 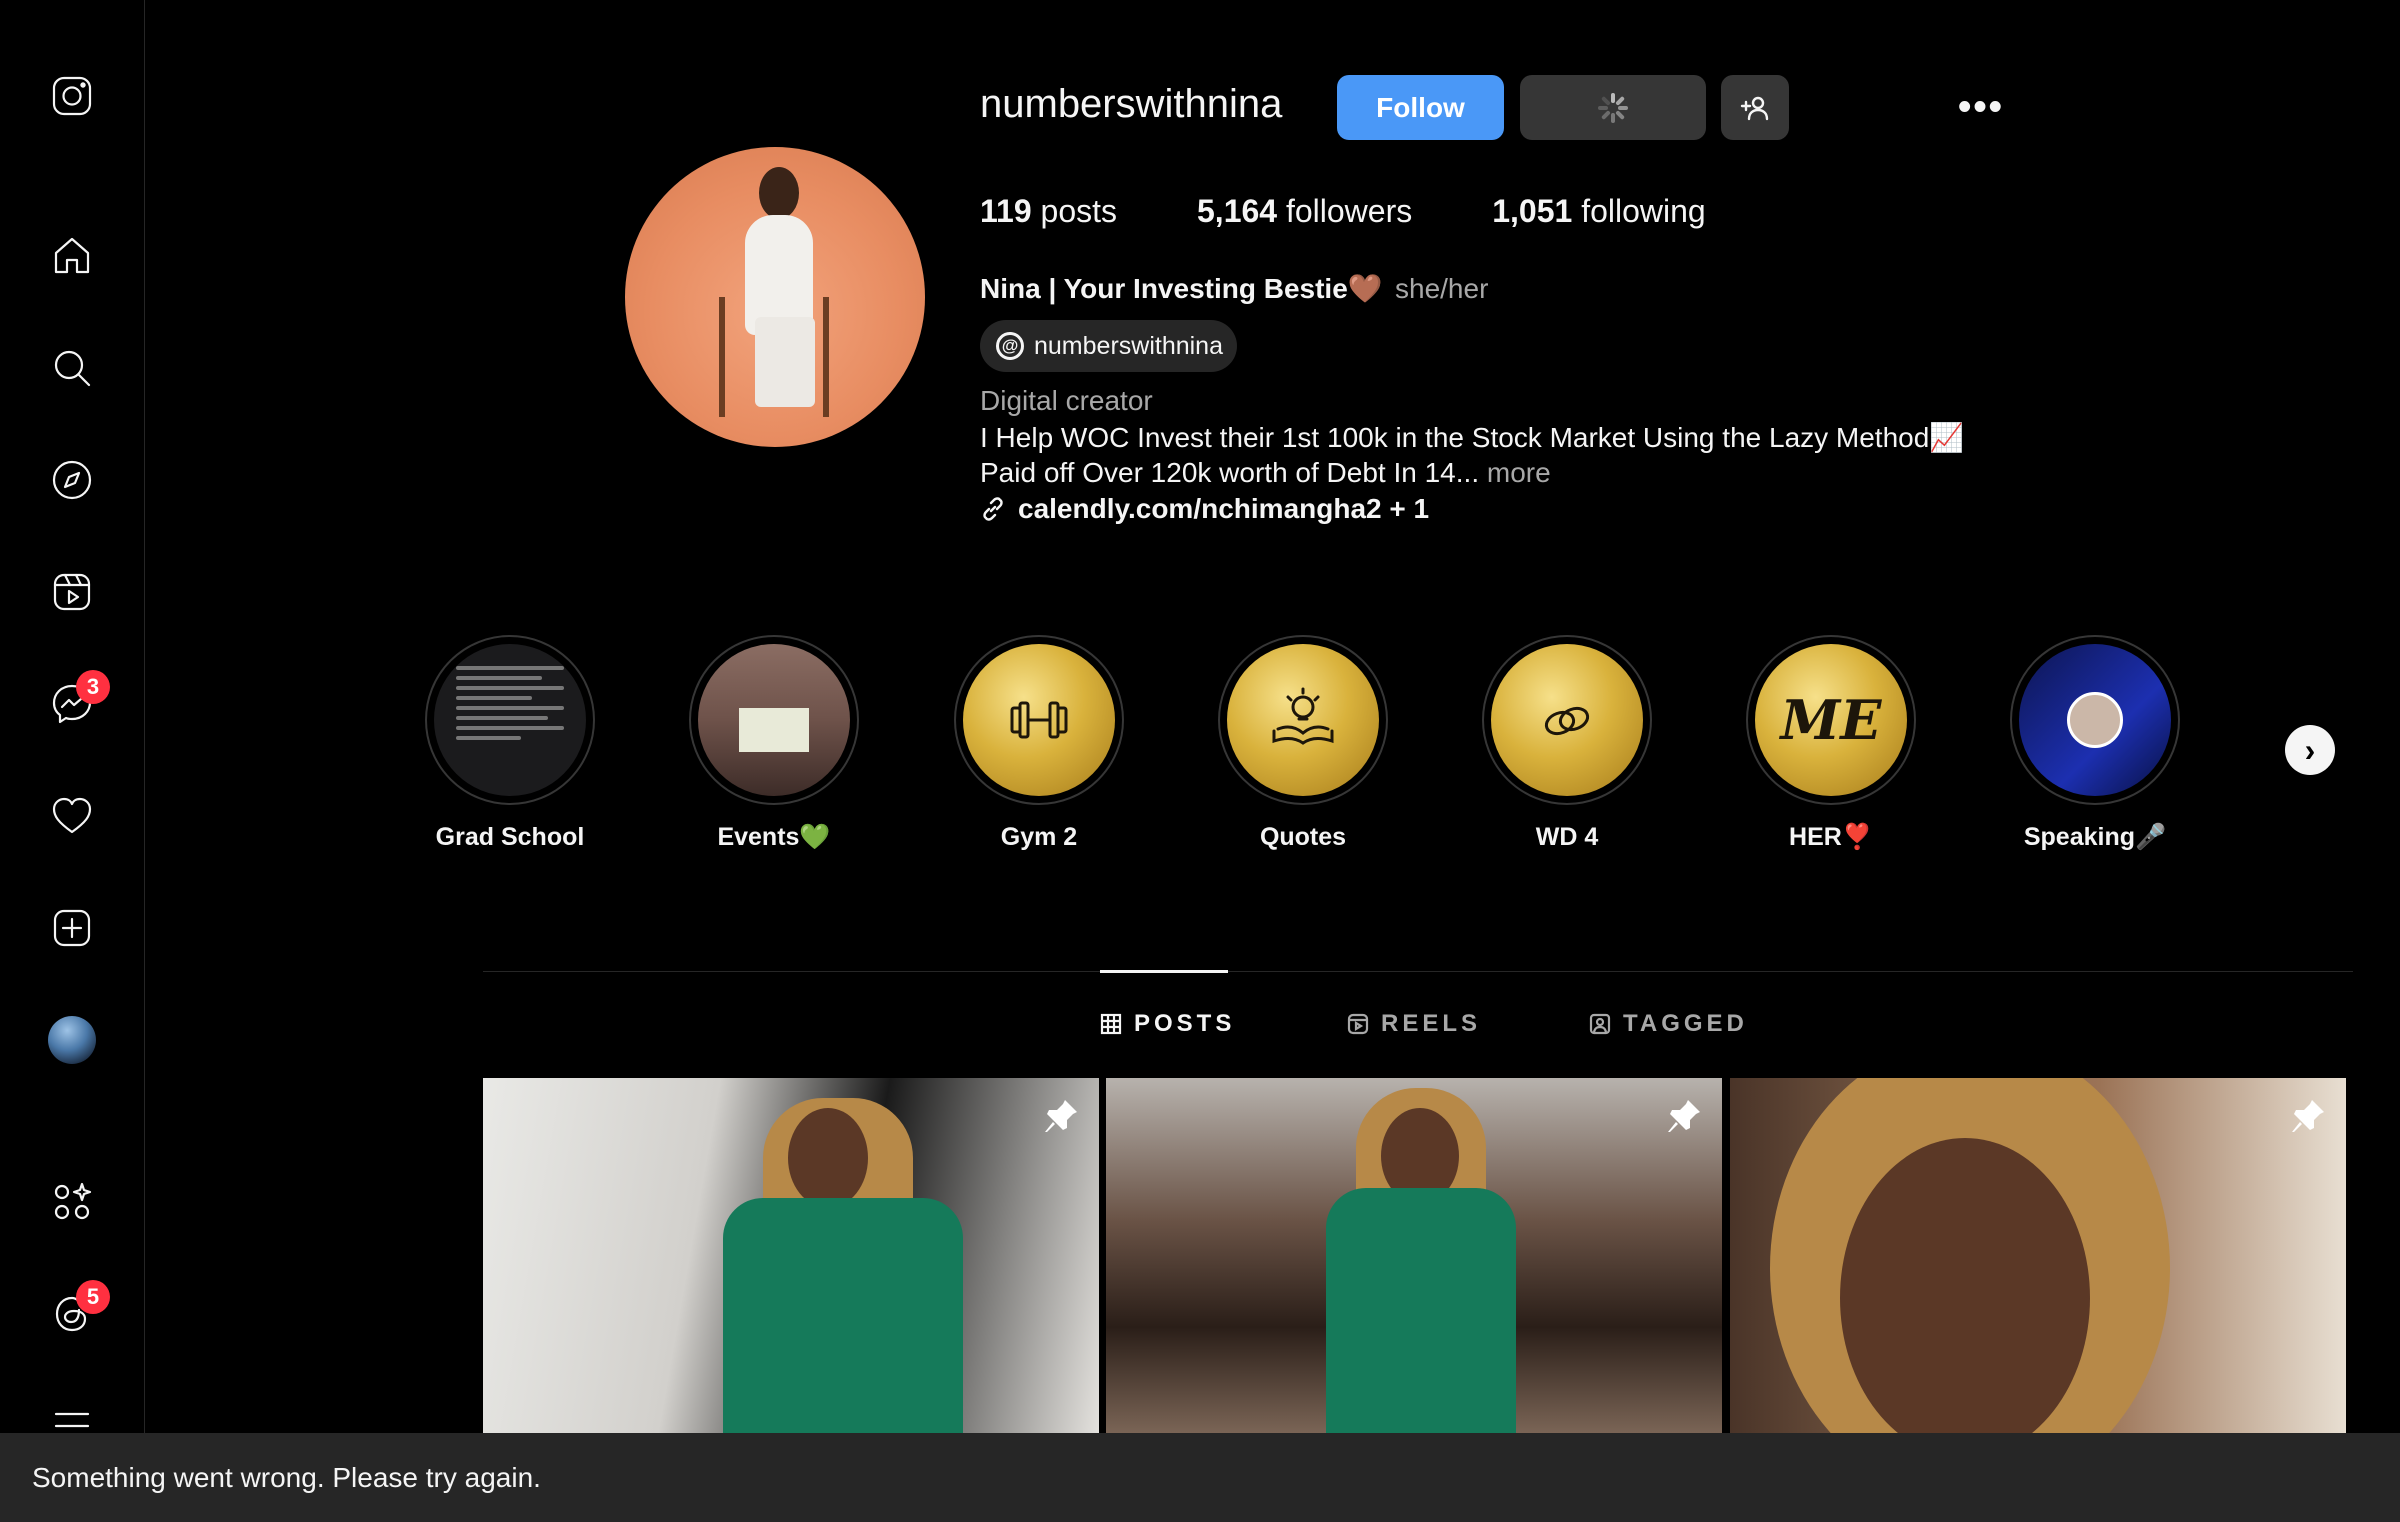 What do you see at coordinates (72, 1202) in the screenshot?
I see `also-from-meta-icon` at bounding box center [72, 1202].